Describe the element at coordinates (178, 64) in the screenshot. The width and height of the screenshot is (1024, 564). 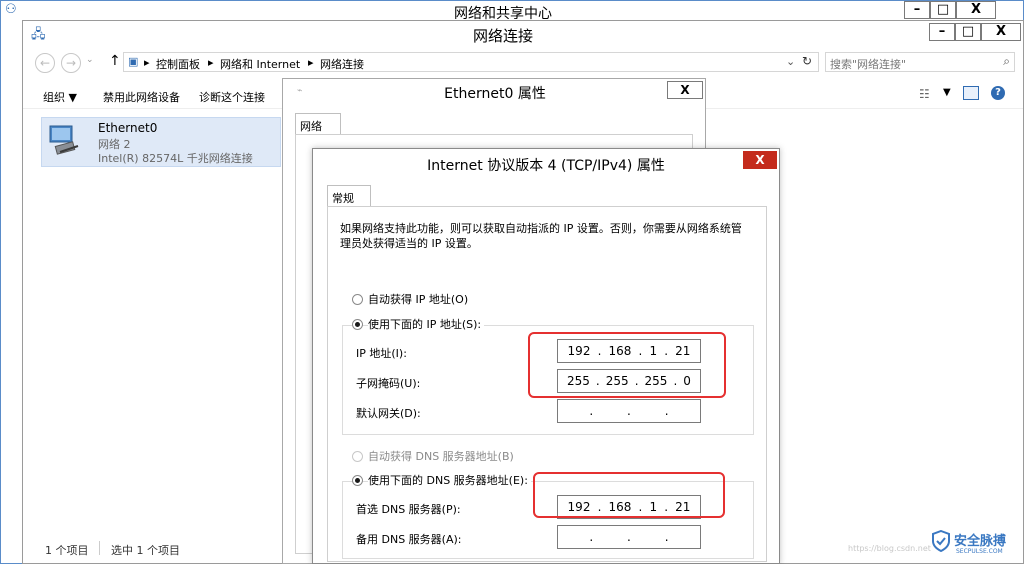
I see `breadcrumb-control-panel: 控制面板` at that location.